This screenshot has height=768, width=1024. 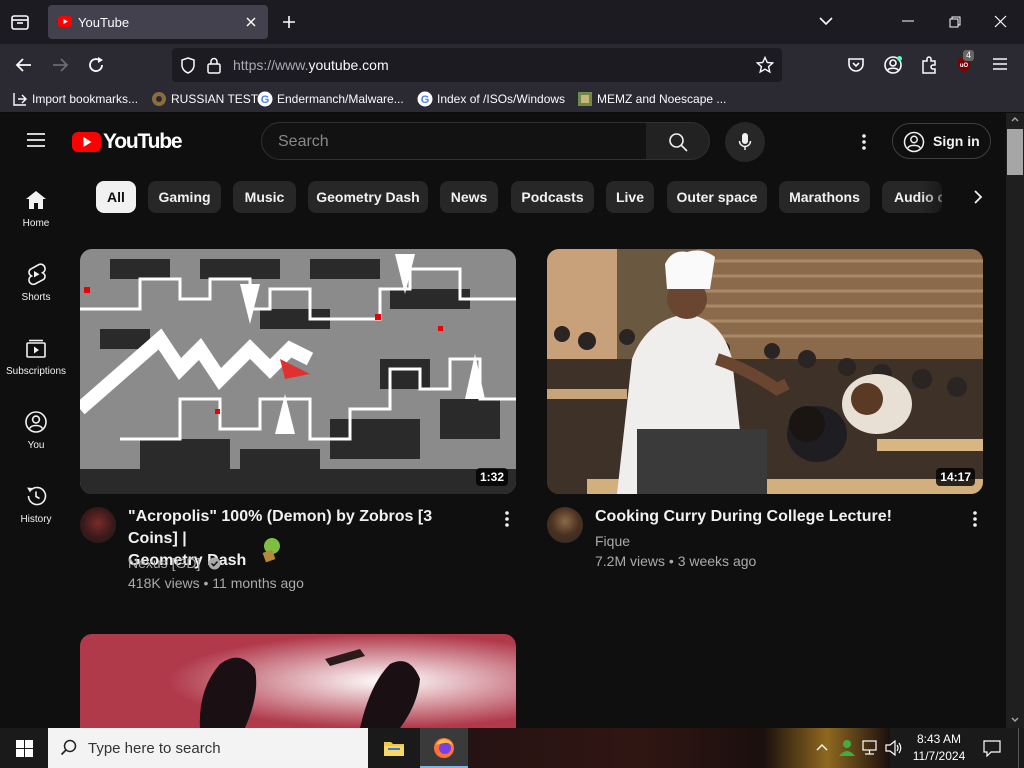 What do you see at coordinates (60, 65) in the screenshot?
I see `forward-arrow-icon` at bounding box center [60, 65].